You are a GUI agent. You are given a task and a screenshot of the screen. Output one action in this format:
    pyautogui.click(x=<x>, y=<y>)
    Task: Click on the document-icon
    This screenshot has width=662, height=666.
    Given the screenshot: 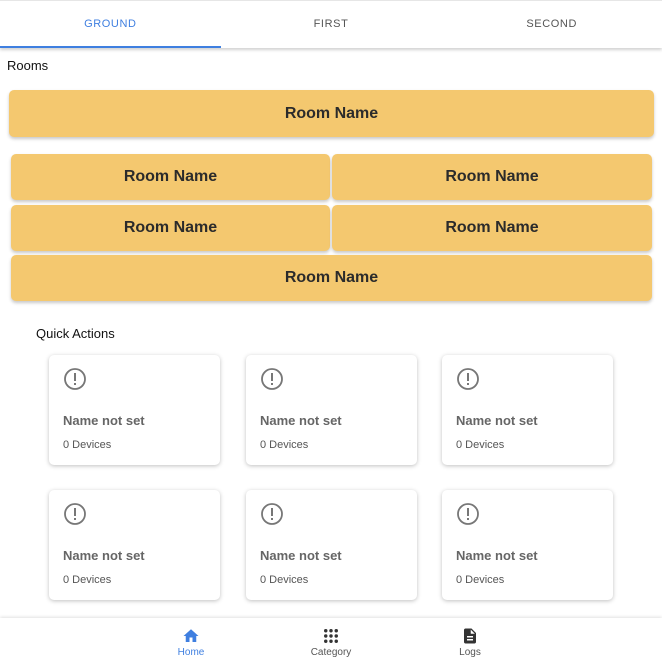 What is the action you would take?
    pyautogui.click(x=470, y=636)
    